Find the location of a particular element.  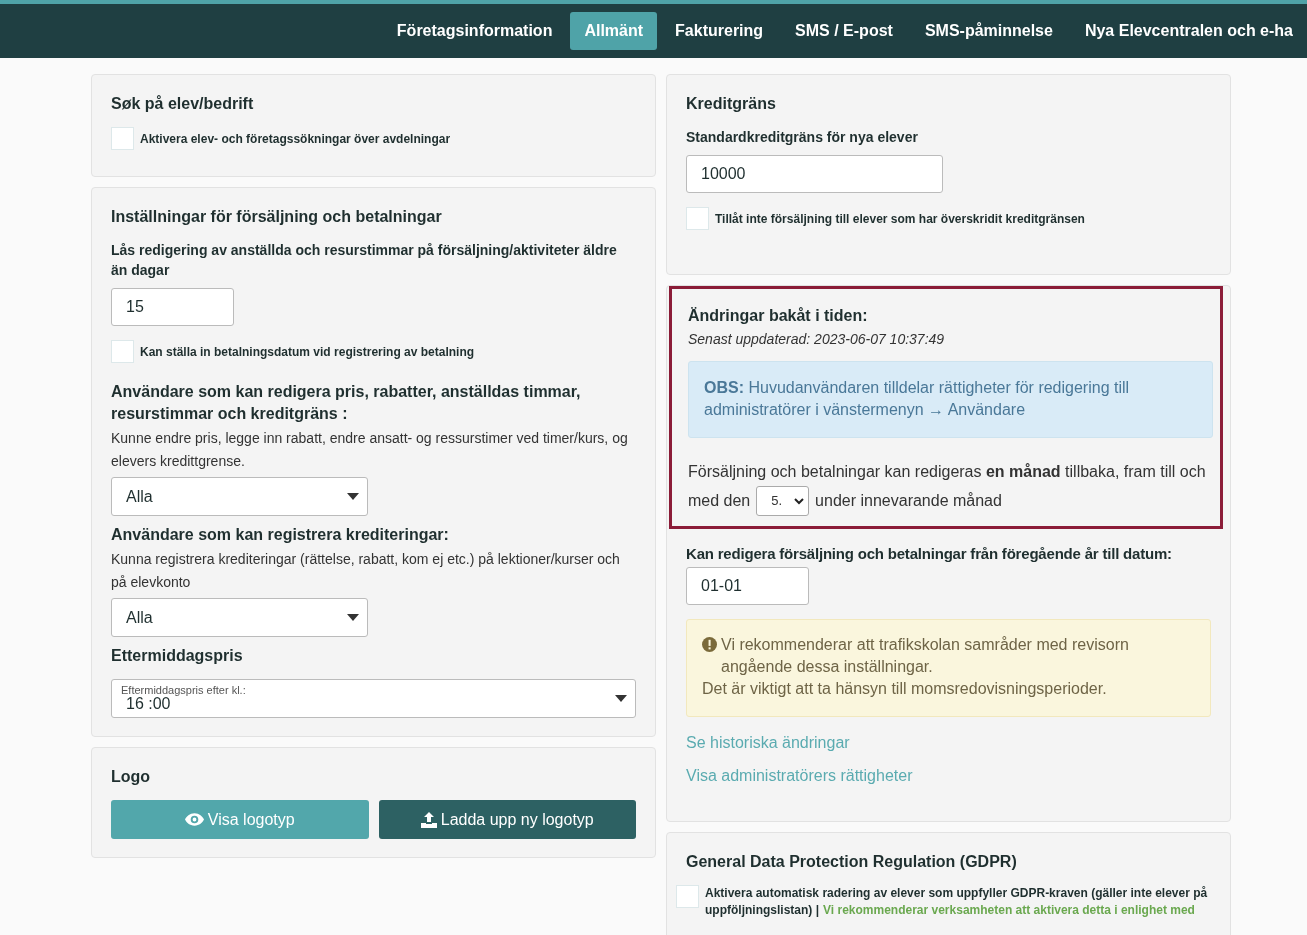

card-title: Søk på elev/bedrift is located at coordinates (183, 104).